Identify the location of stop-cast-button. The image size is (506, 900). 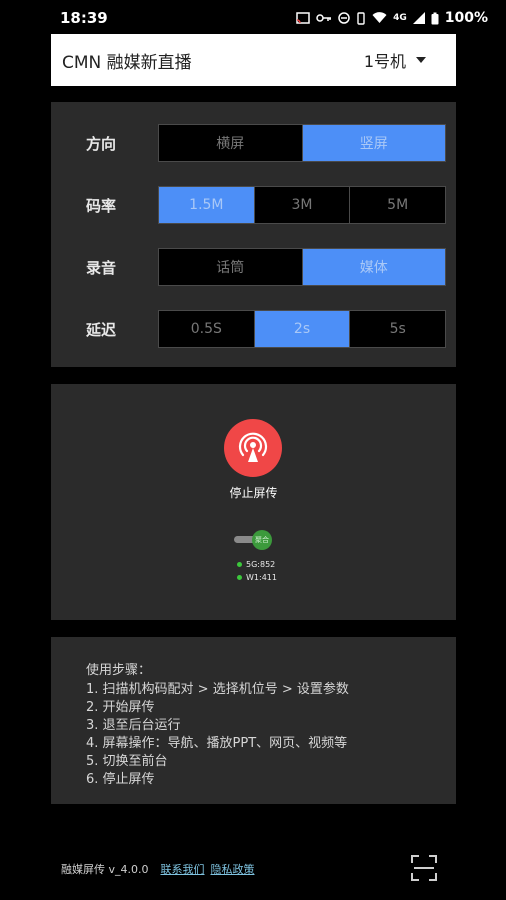
(253, 448).